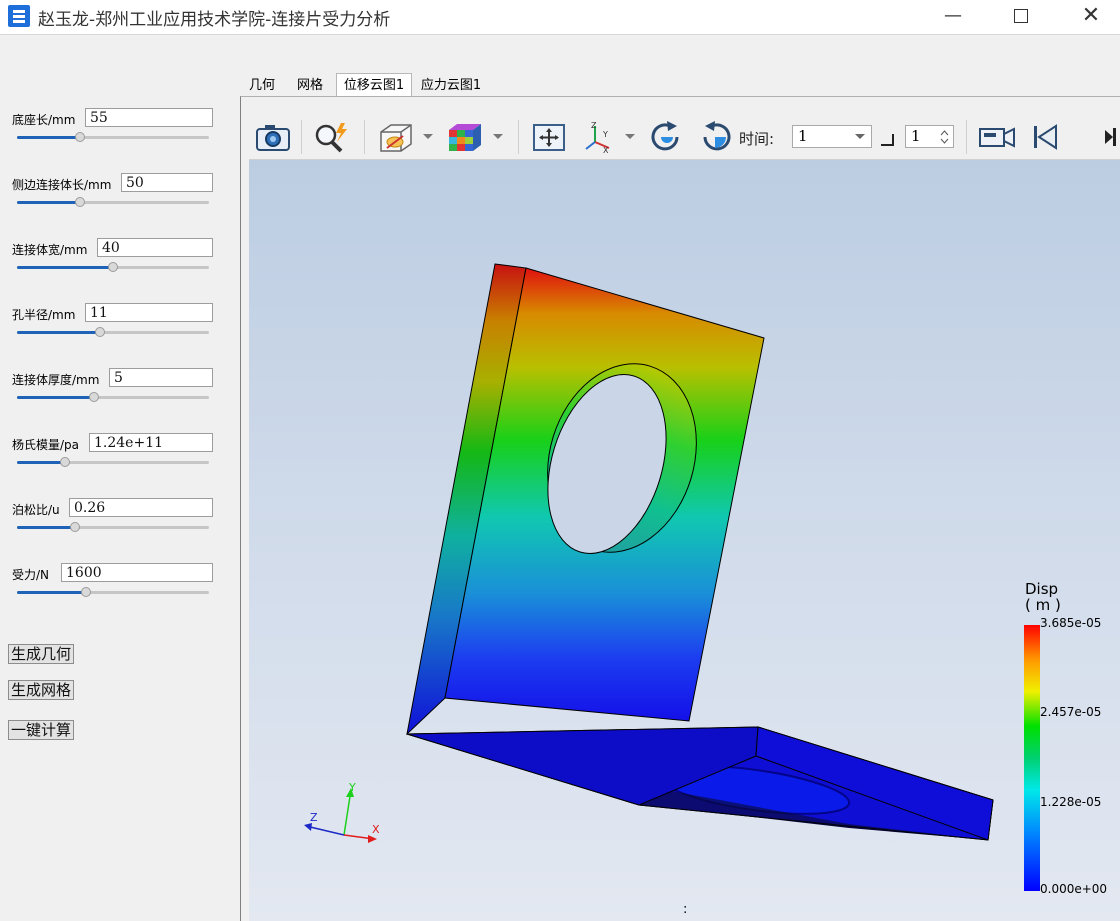  Describe the element at coordinates (167, 182) in the screenshot. I see `side-length-input: 50` at that location.